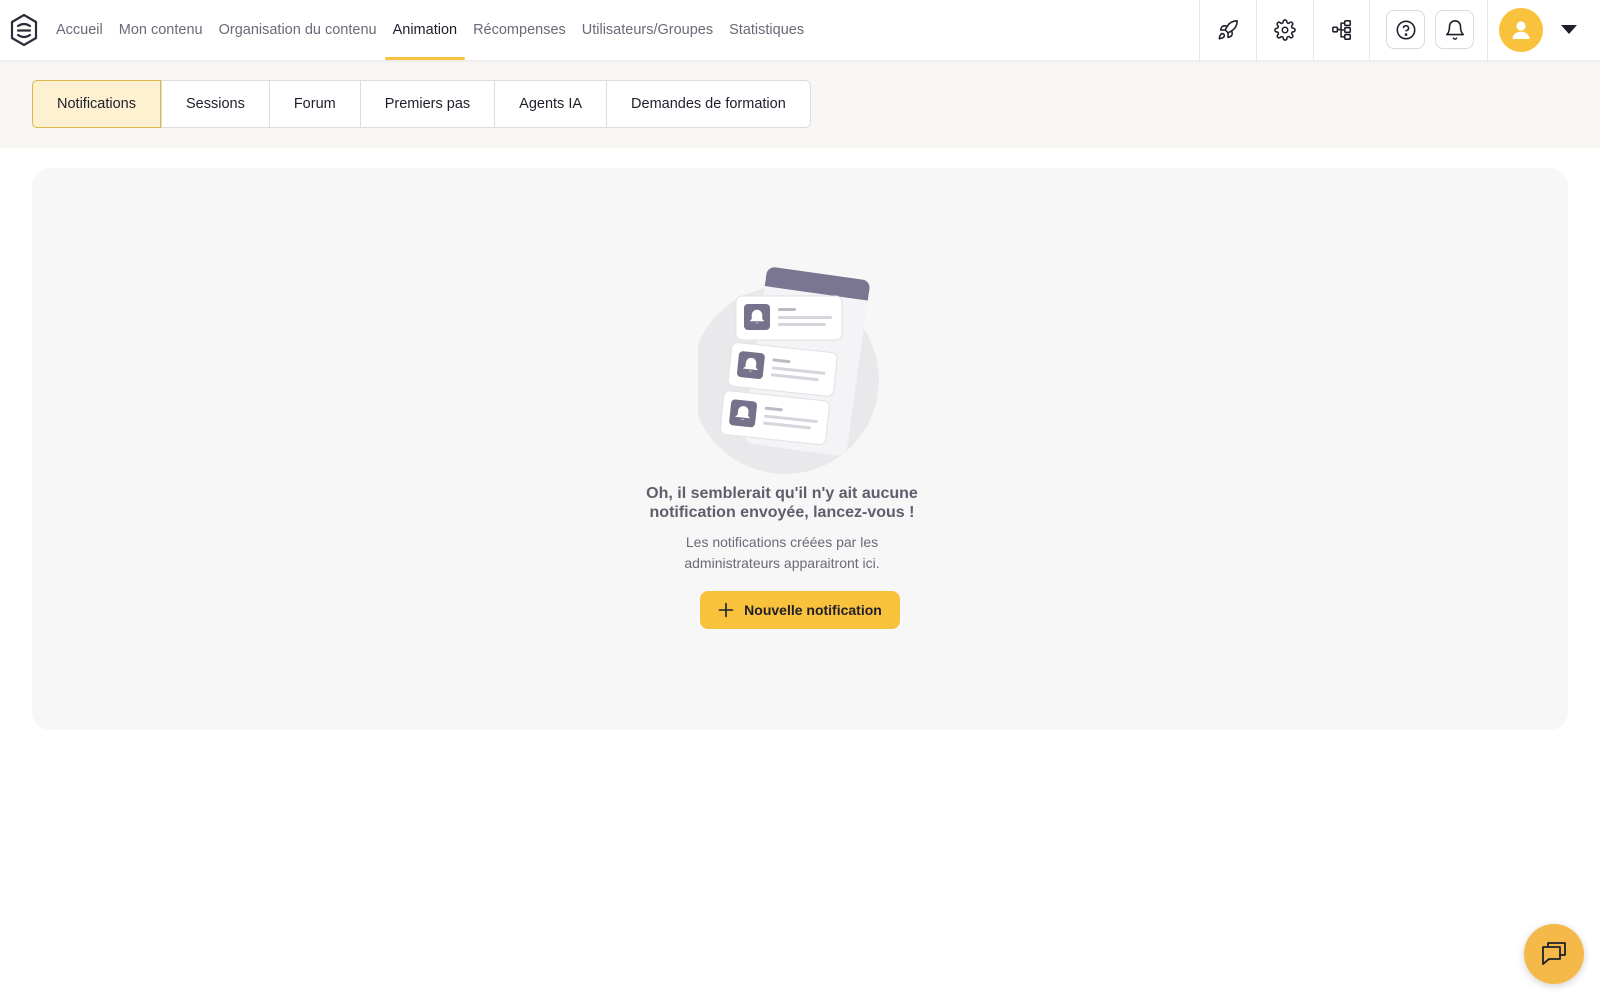 The width and height of the screenshot is (1600, 1000). Describe the element at coordinates (214, 104) in the screenshot. I see `tab-sessions: Sessions` at that location.